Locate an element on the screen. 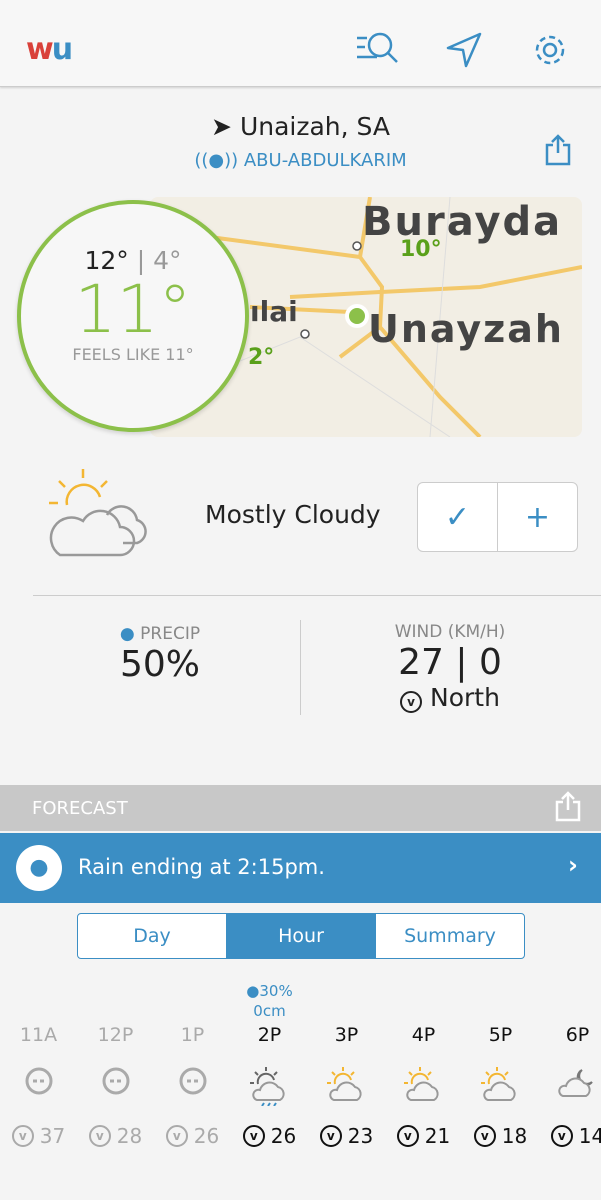 The width and height of the screenshot is (601, 1200). wind-label: WIND (KM/H) is located at coordinates (450, 632).